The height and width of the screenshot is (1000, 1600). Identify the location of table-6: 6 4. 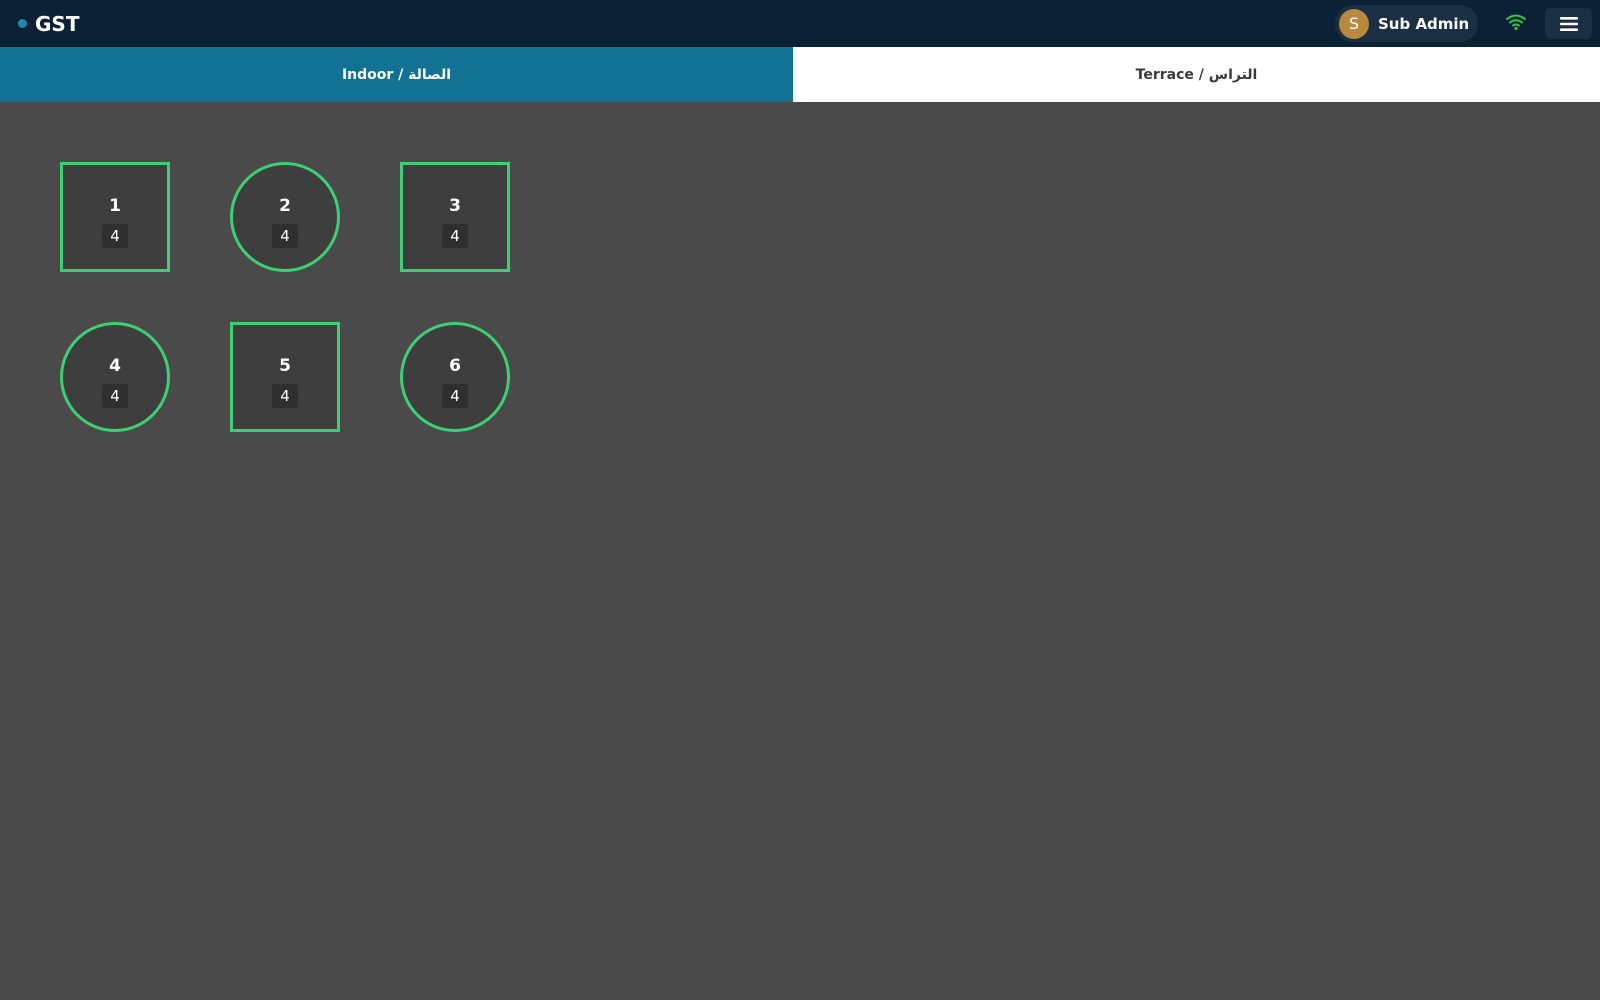
(455, 377).